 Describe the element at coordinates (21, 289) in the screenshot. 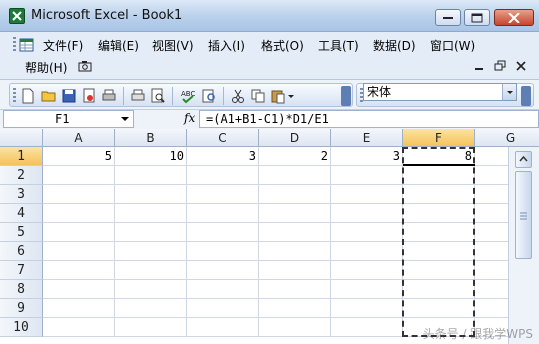

I see `row-header-8: 8` at that location.